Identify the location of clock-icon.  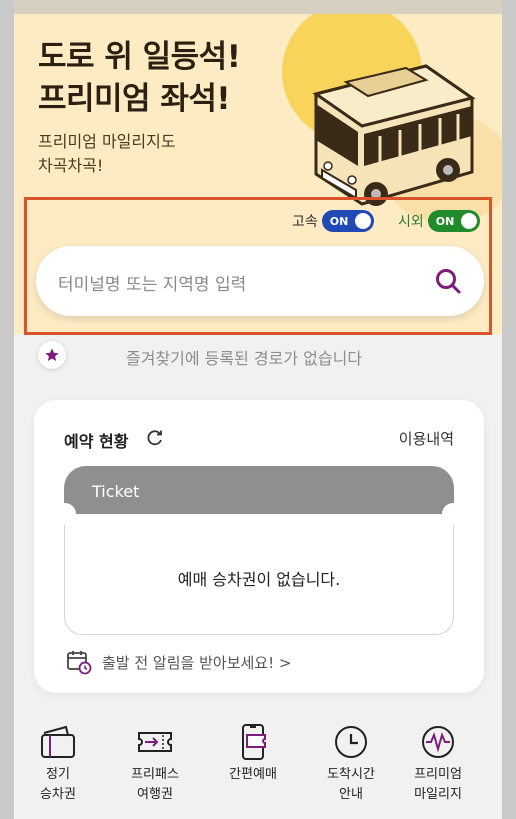
(351, 742).